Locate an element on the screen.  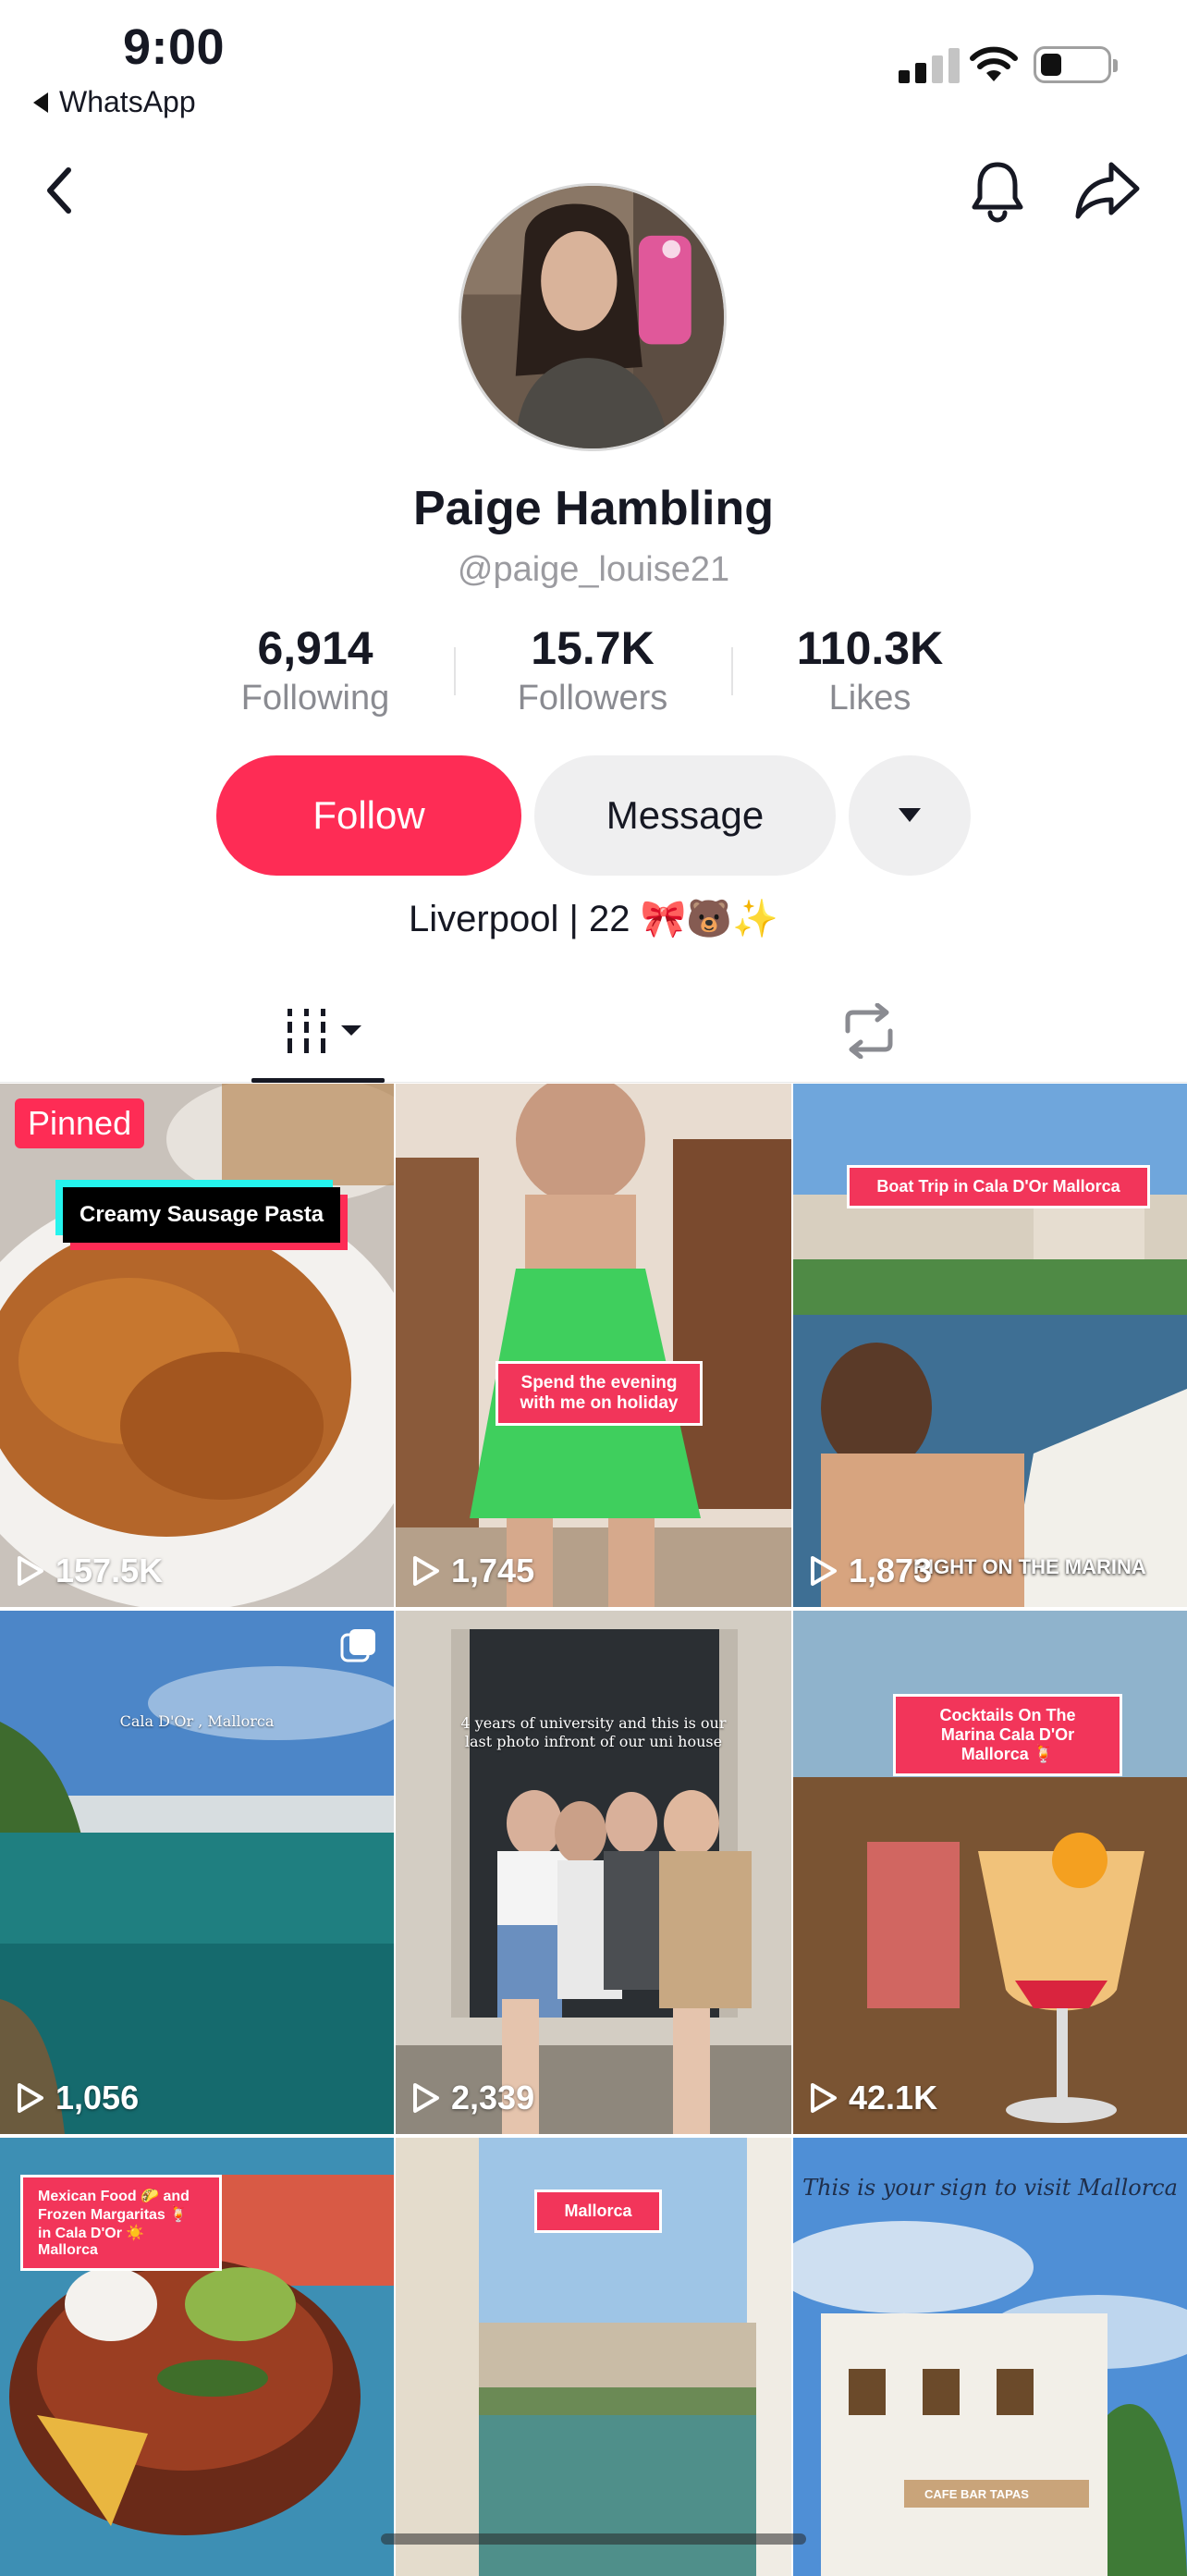
home-indicator is located at coordinates (593, 2539).